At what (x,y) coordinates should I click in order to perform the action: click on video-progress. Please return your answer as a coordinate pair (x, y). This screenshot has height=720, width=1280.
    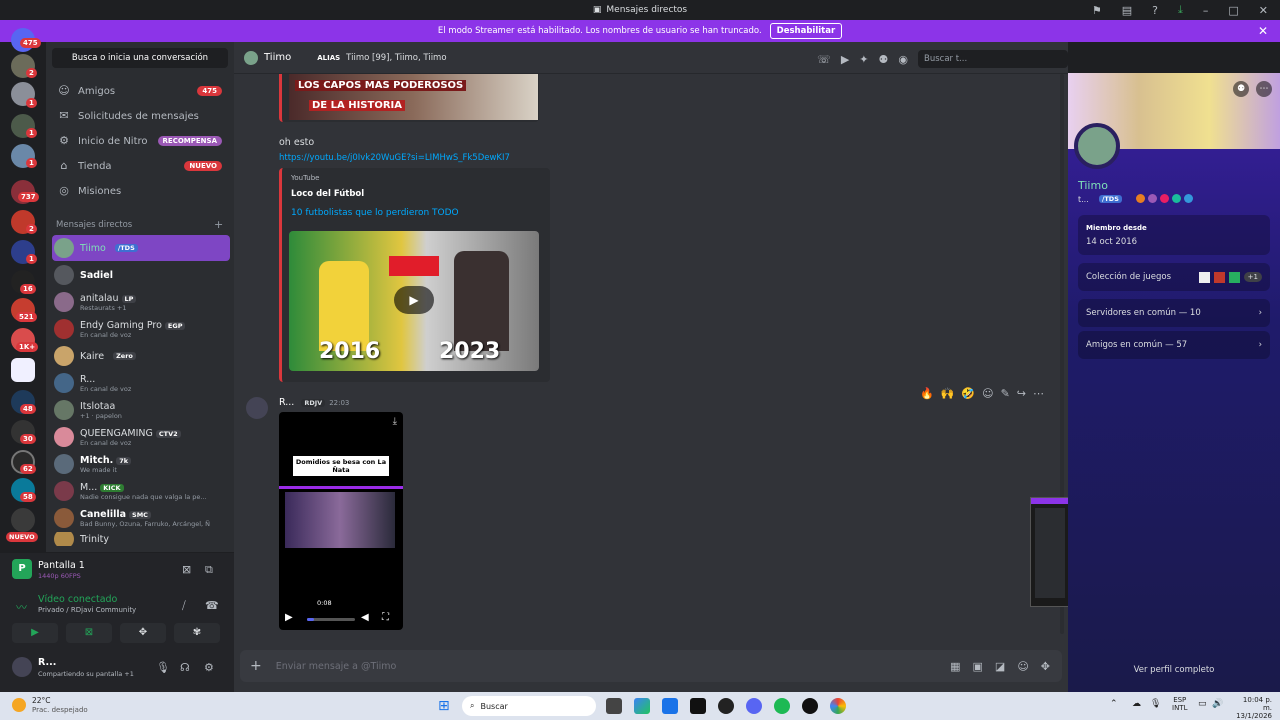
    Looking at the image, I should click on (331, 619).